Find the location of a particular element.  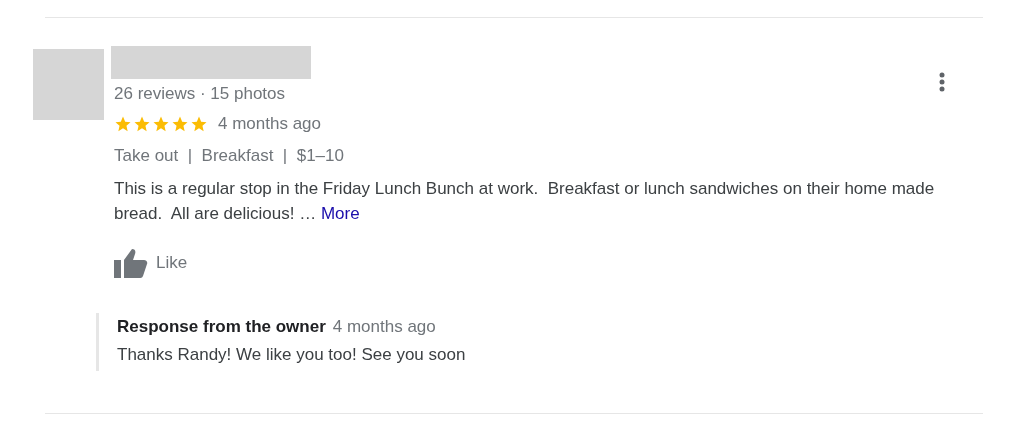

more-link: More is located at coordinates (340, 213).